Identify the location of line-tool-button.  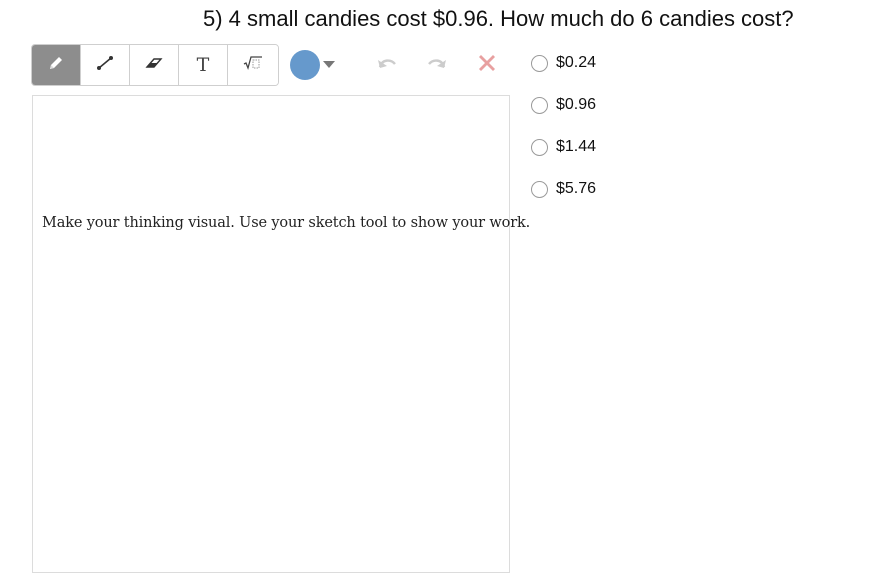
(105, 65).